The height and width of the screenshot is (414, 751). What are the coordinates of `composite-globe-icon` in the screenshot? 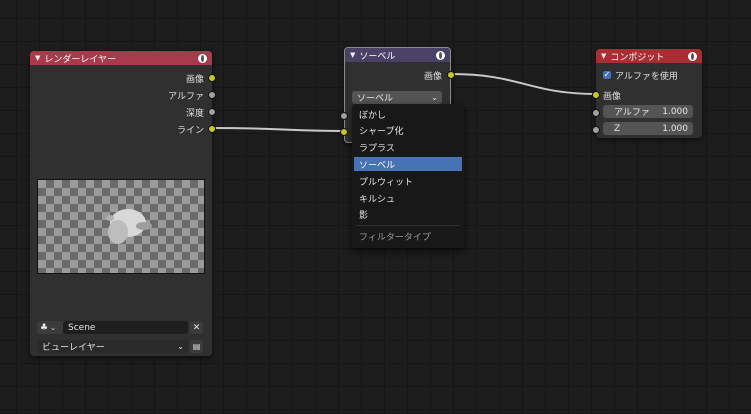 It's located at (692, 56).